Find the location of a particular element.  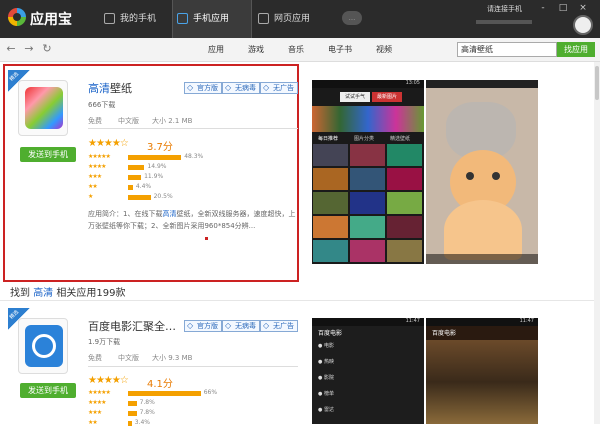

title-bar: 应用宝 我的手机 手机应用 网页应用 ... 请连接手机 - □ × is located at coordinates (300, 19).